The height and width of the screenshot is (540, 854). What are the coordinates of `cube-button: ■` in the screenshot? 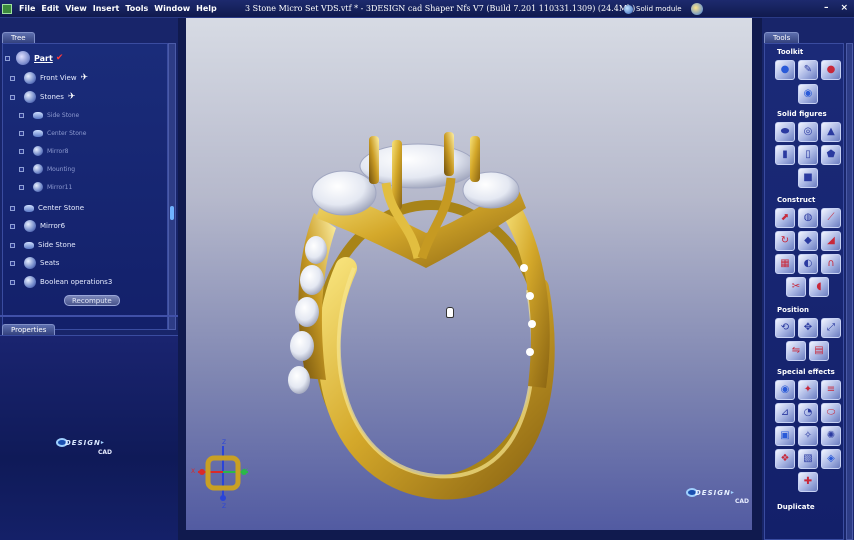 It's located at (808, 178).